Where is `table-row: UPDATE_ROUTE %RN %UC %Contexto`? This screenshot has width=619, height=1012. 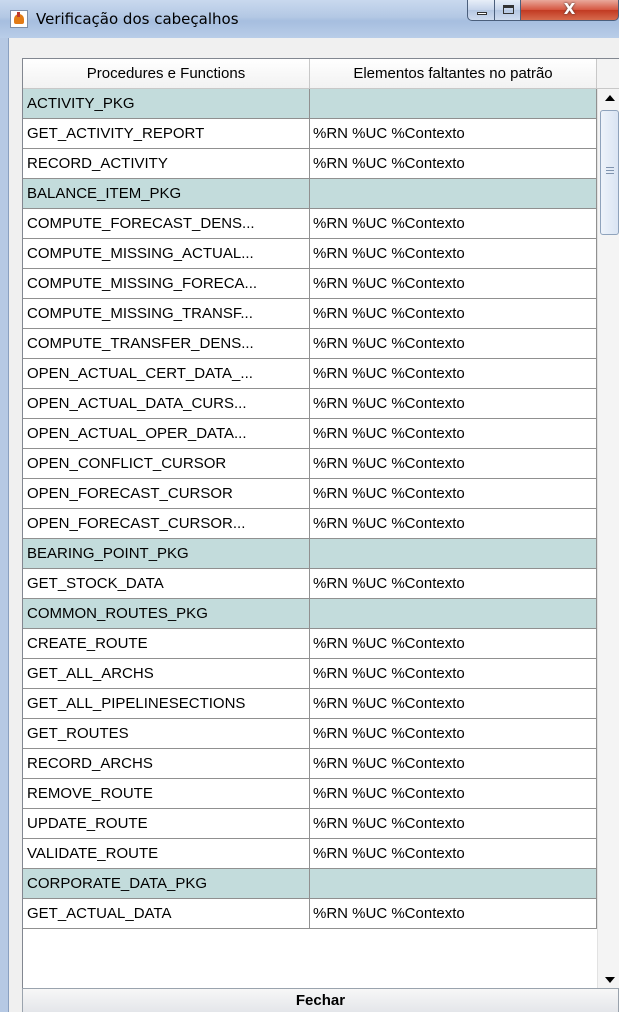
table-row: UPDATE_ROUTE %RN %UC %Contexto is located at coordinates (310, 824).